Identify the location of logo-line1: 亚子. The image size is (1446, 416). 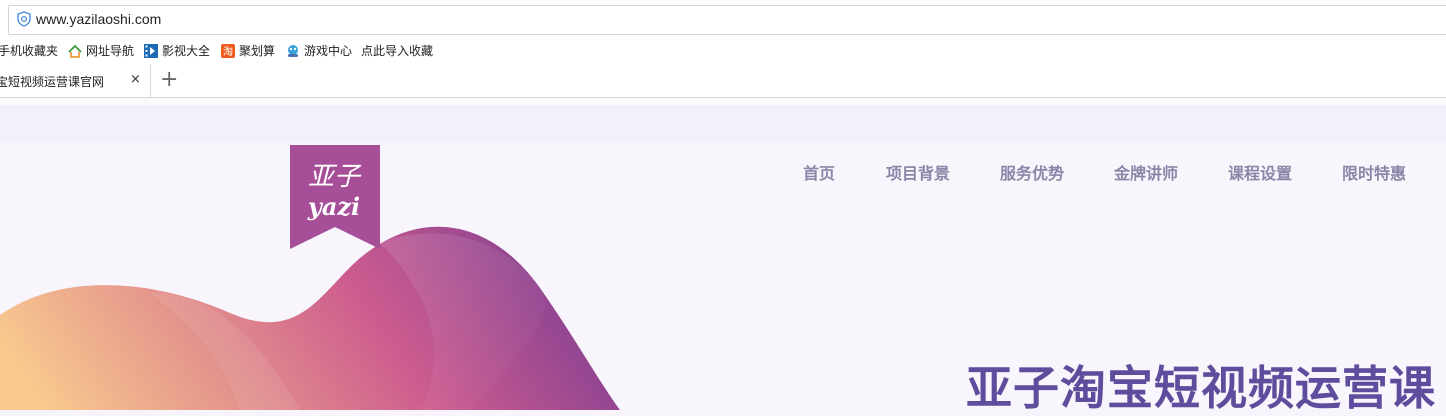
(335, 177).